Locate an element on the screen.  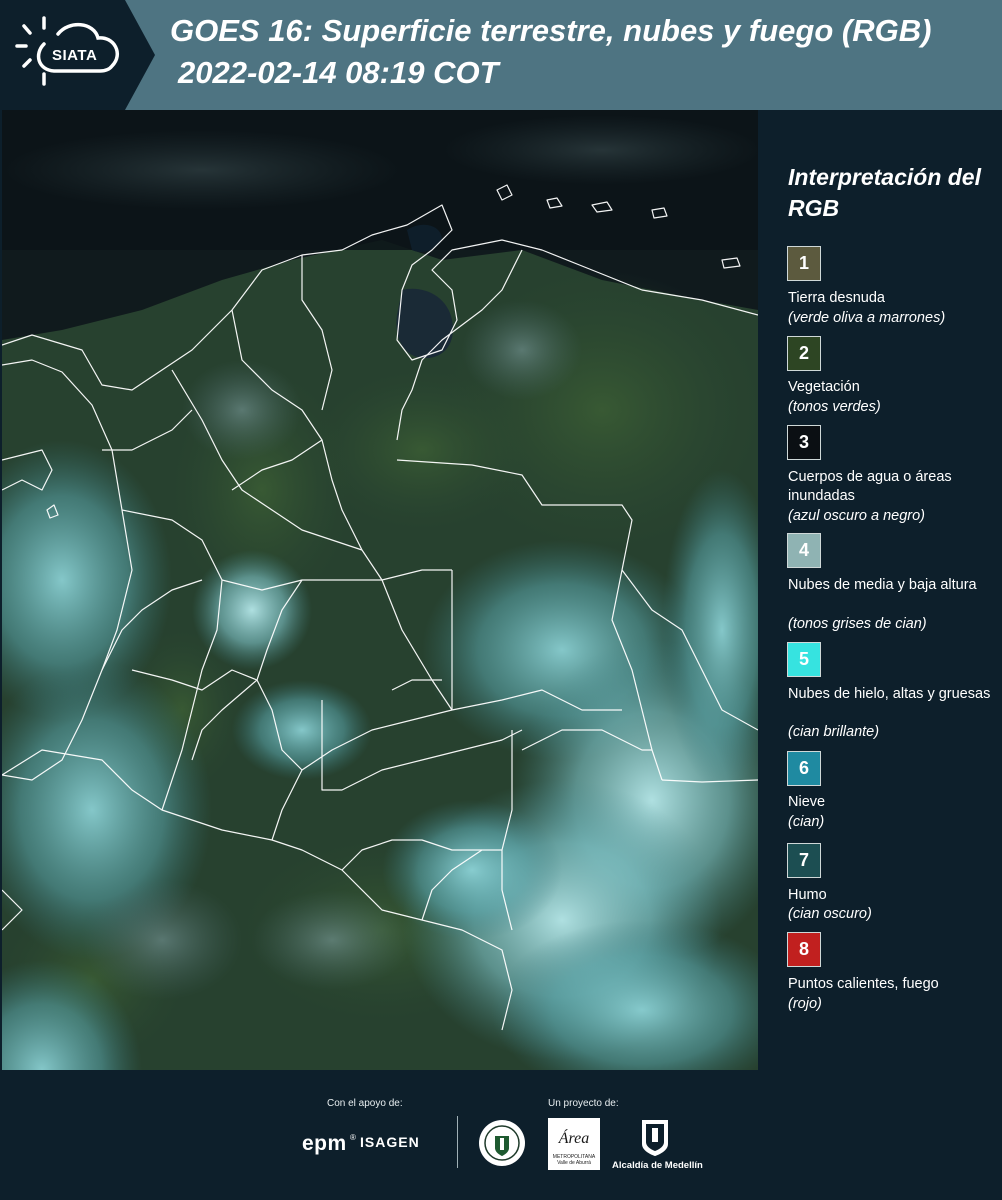
legend-label-5: Nubes de hielo, altas y gruesas is located at coordinates (889, 694).